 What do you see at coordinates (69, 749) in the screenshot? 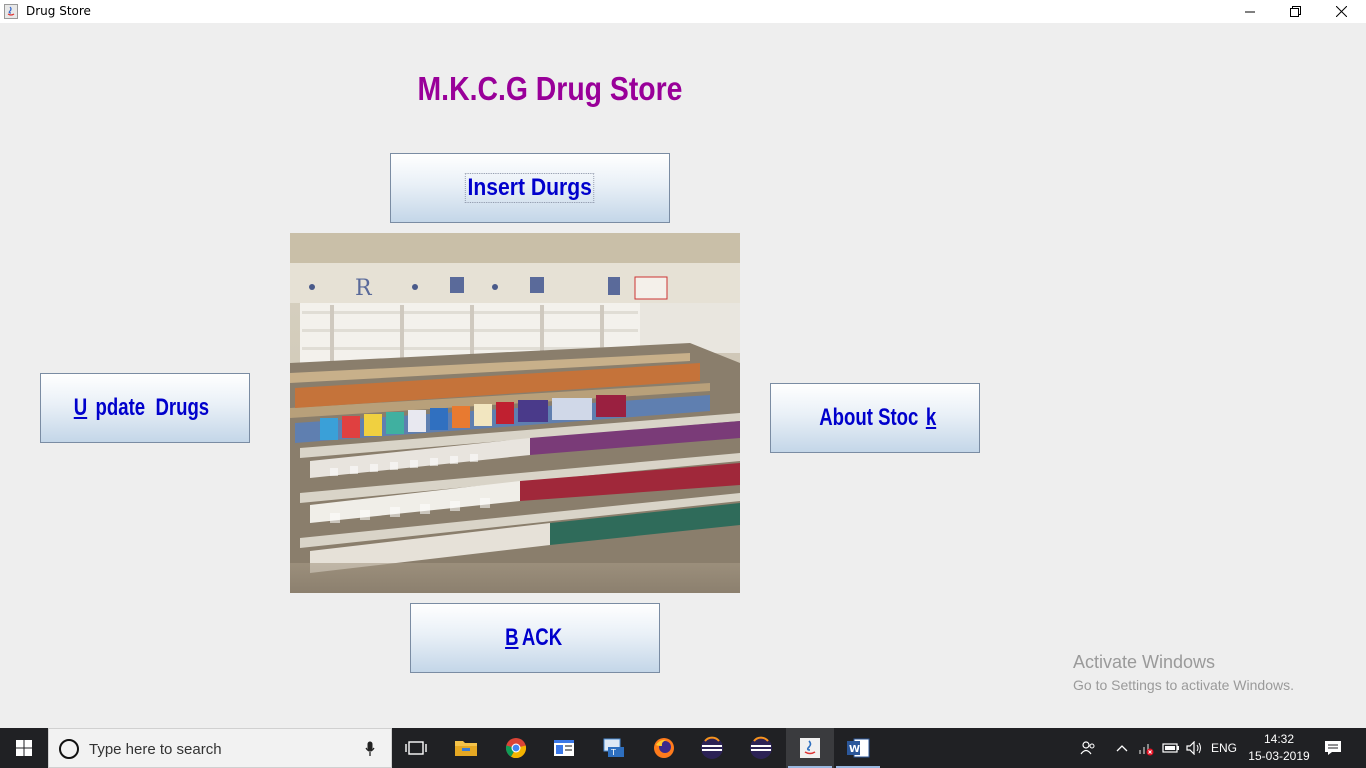
I see `cortana-icon` at bounding box center [69, 749].